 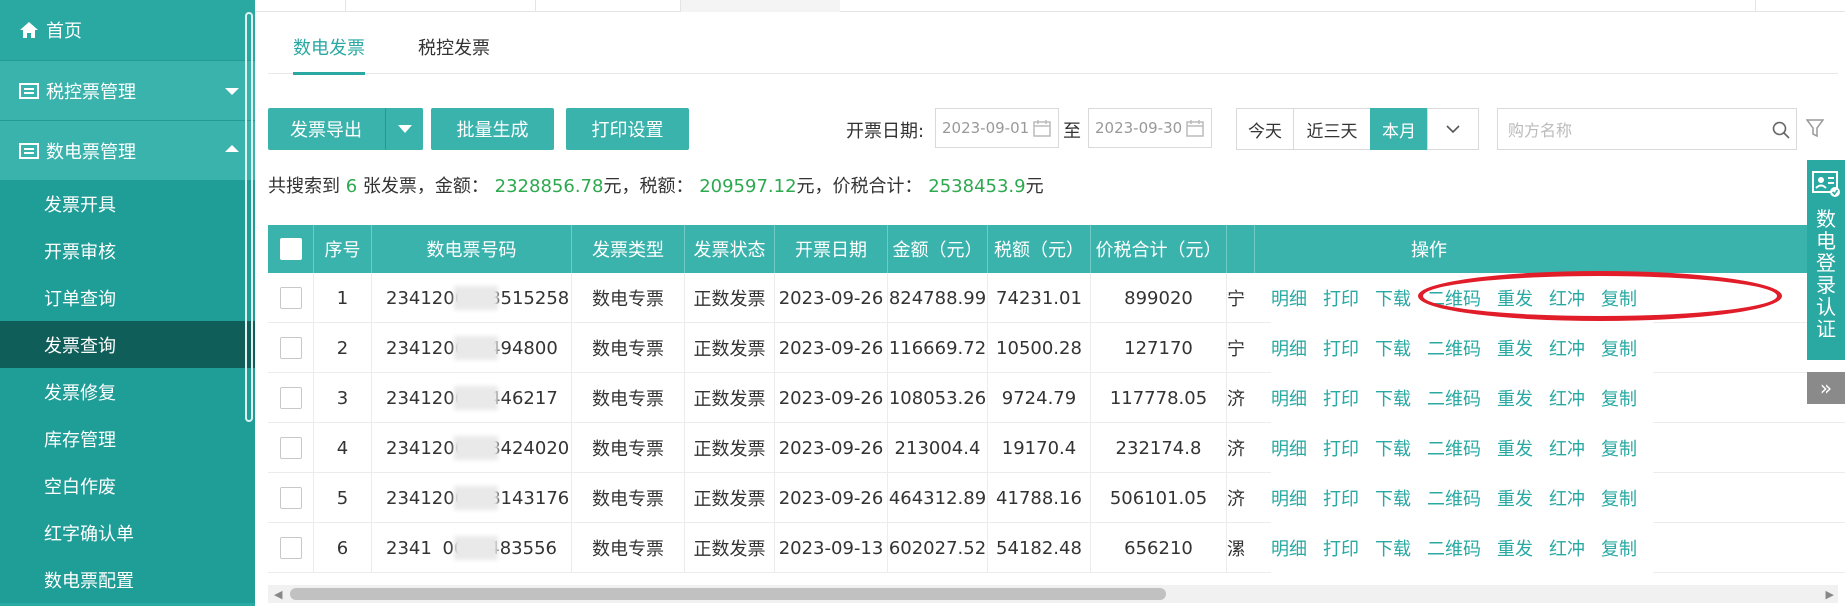 I want to click on range-dropdown-button, so click(x=1453, y=129).